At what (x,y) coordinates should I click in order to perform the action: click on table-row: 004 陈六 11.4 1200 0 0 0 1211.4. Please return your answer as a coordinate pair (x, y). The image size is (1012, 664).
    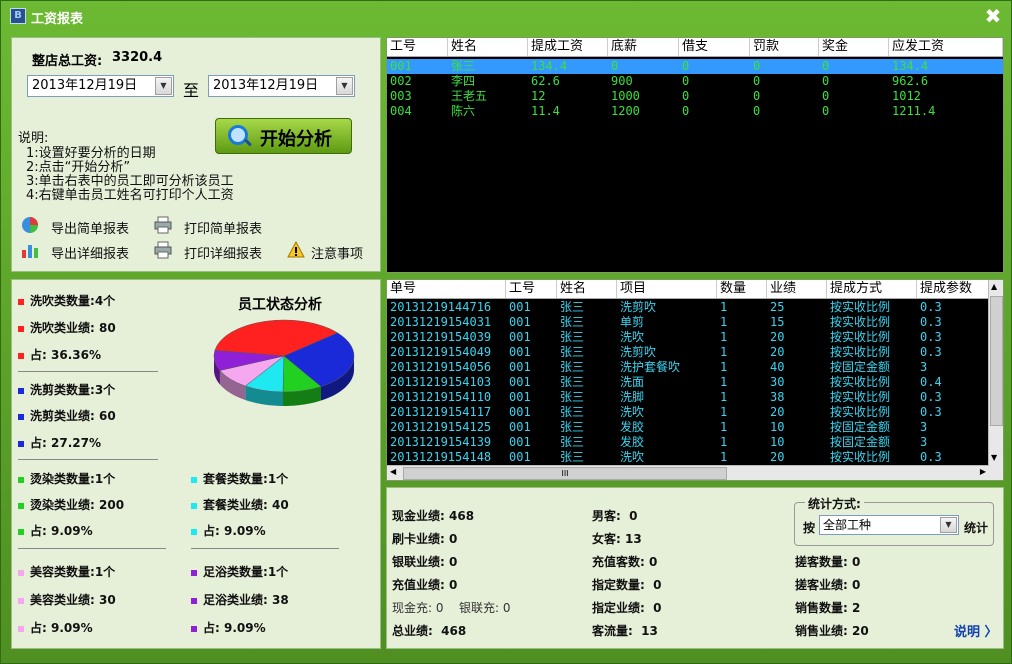
    Looking at the image, I should click on (695, 111).